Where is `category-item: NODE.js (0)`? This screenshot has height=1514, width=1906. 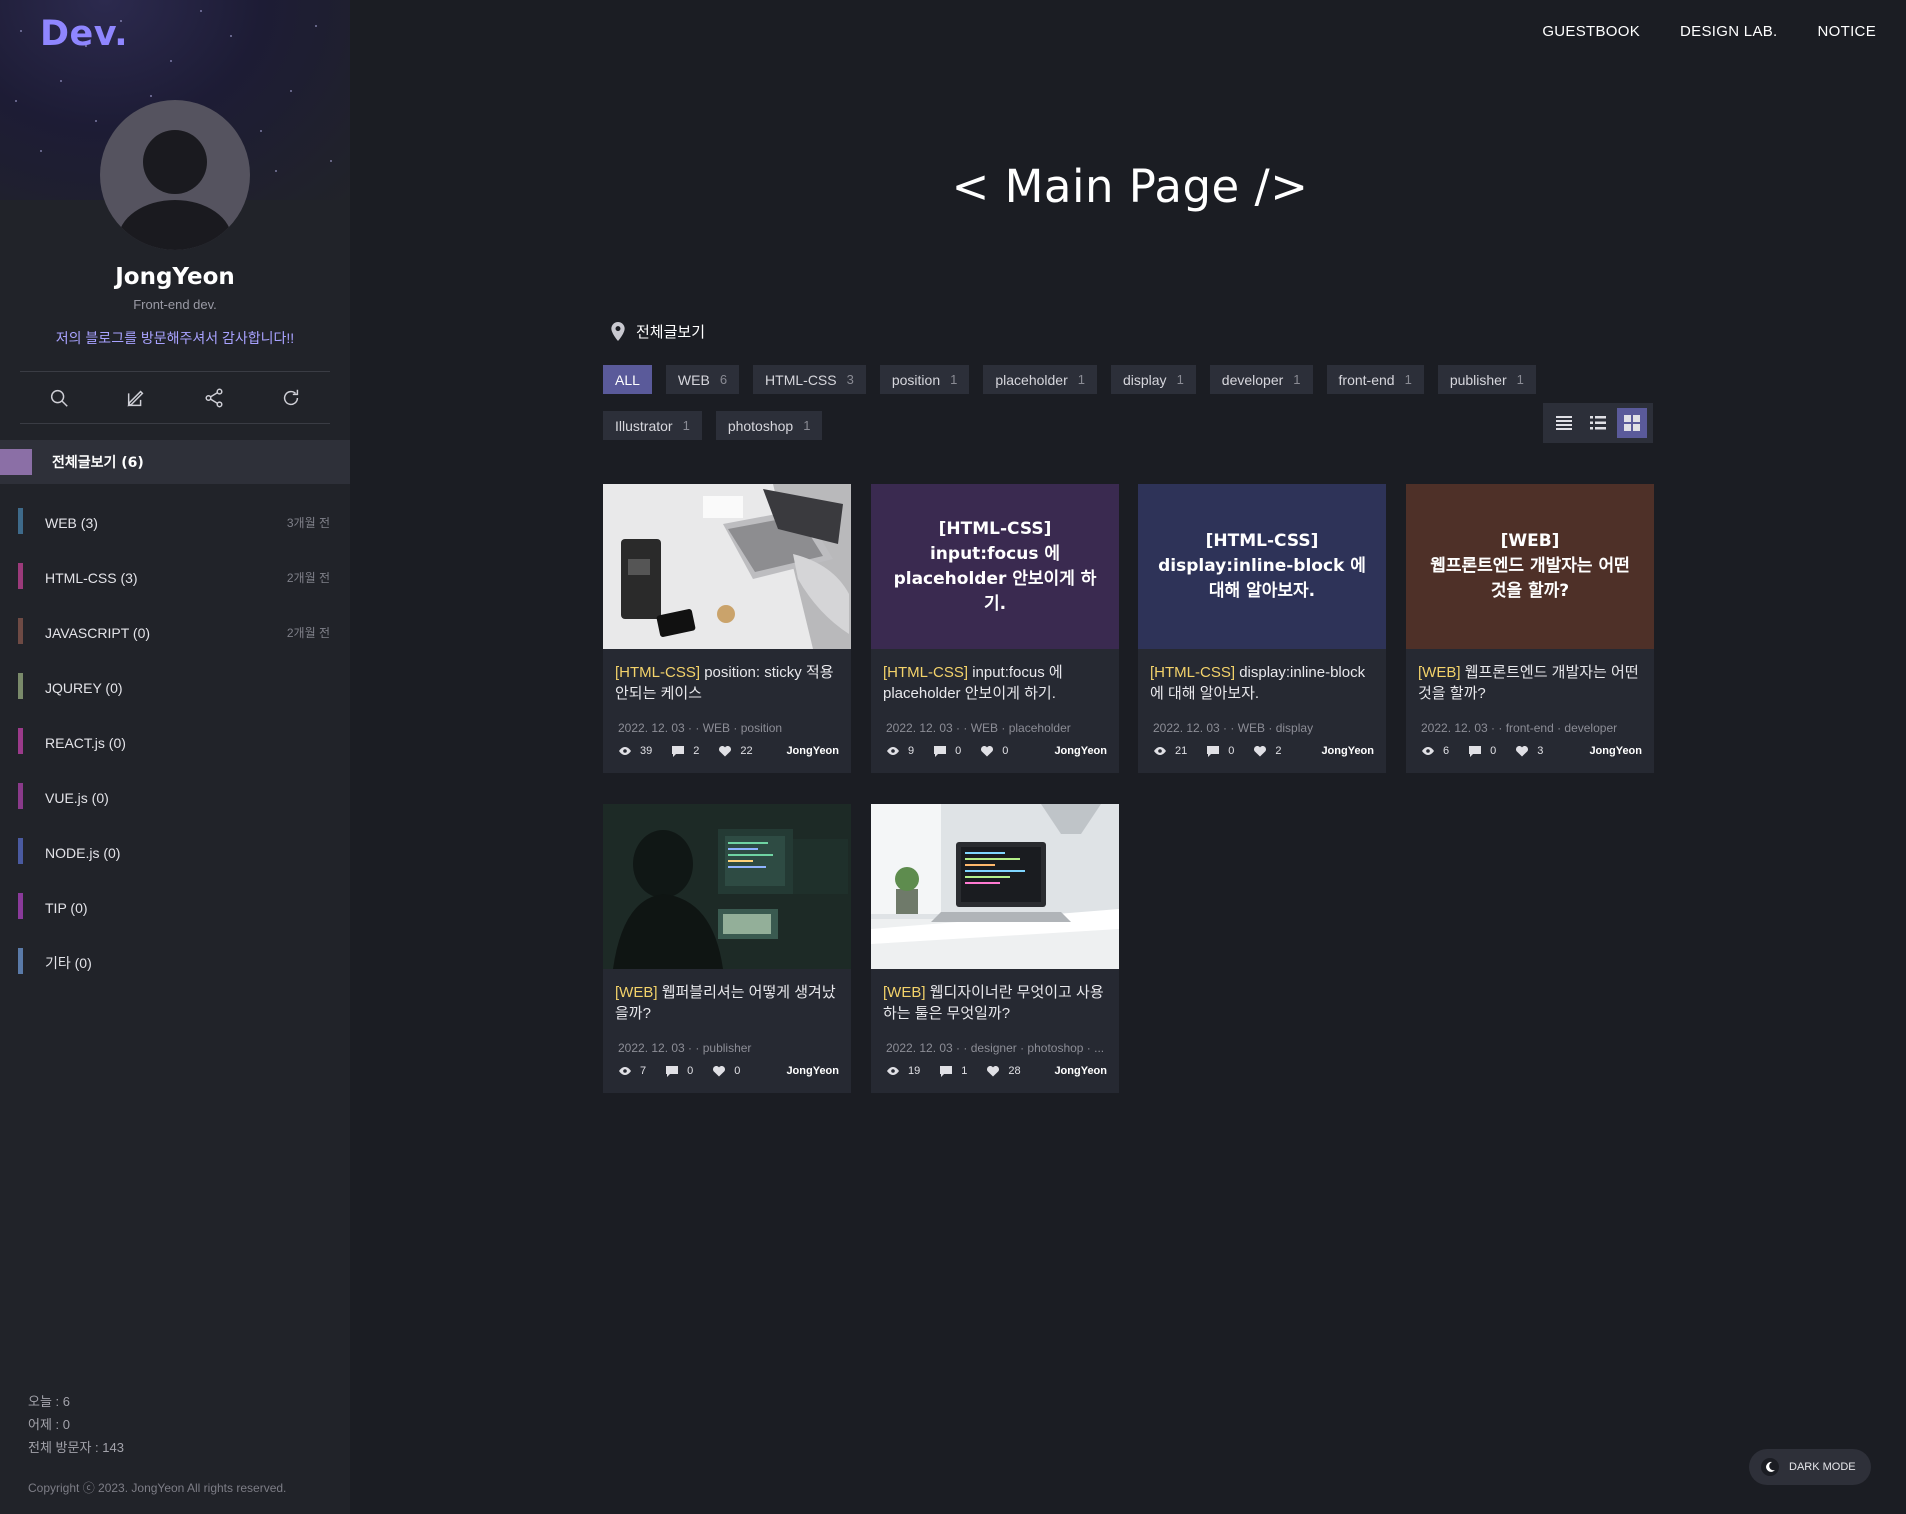
category-item: NODE.js (0) is located at coordinates (175, 852).